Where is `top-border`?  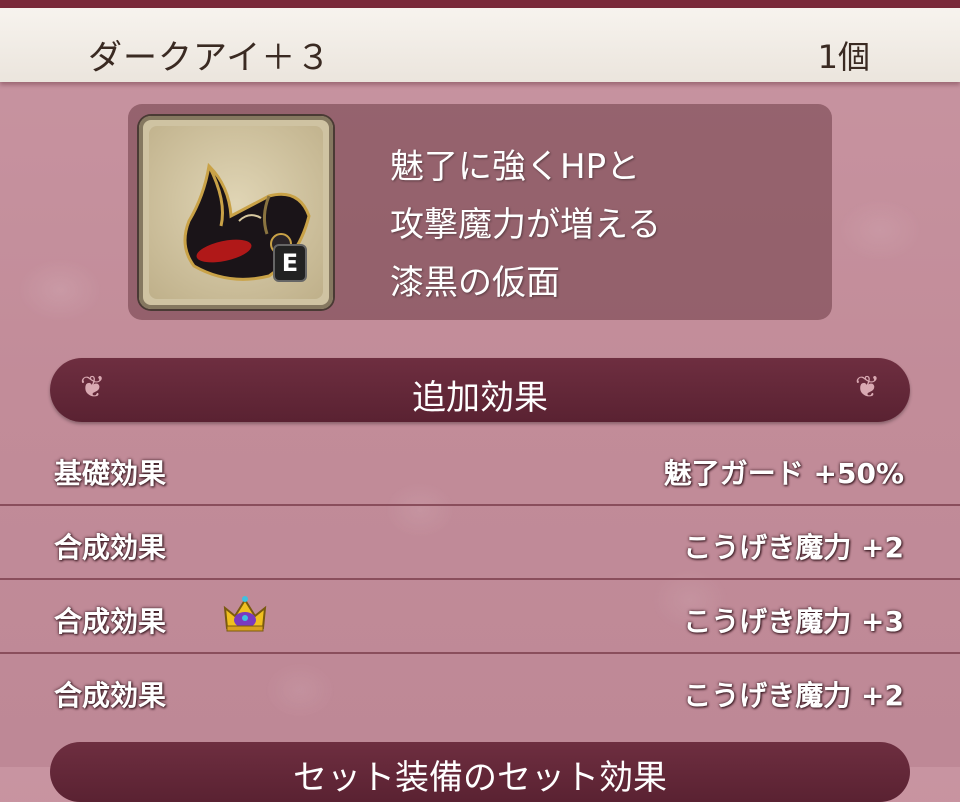
top-border is located at coordinates (480, 4).